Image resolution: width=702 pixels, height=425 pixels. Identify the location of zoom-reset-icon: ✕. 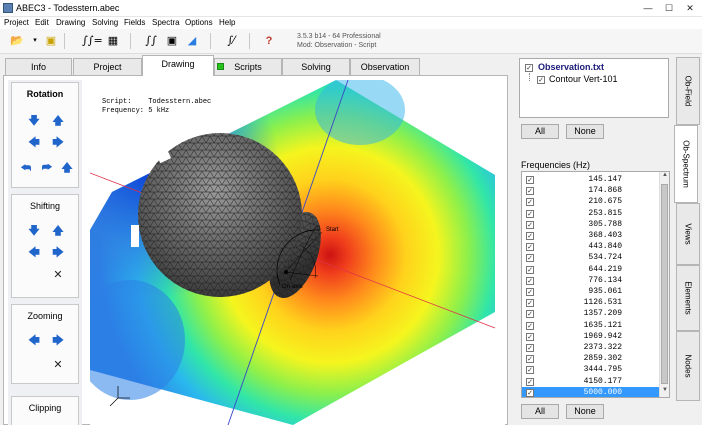
(58, 365).